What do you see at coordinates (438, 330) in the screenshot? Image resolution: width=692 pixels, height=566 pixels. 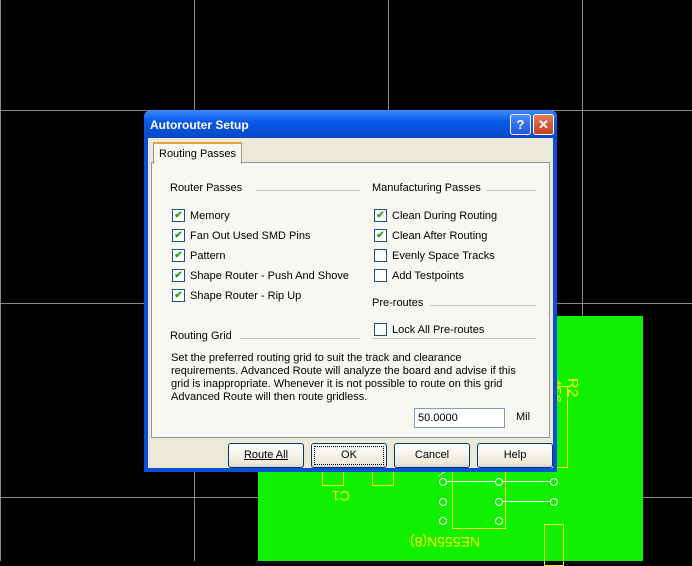 I see `checkbox-label: Lock All Pre-routes` at bounding box center [438, 330].